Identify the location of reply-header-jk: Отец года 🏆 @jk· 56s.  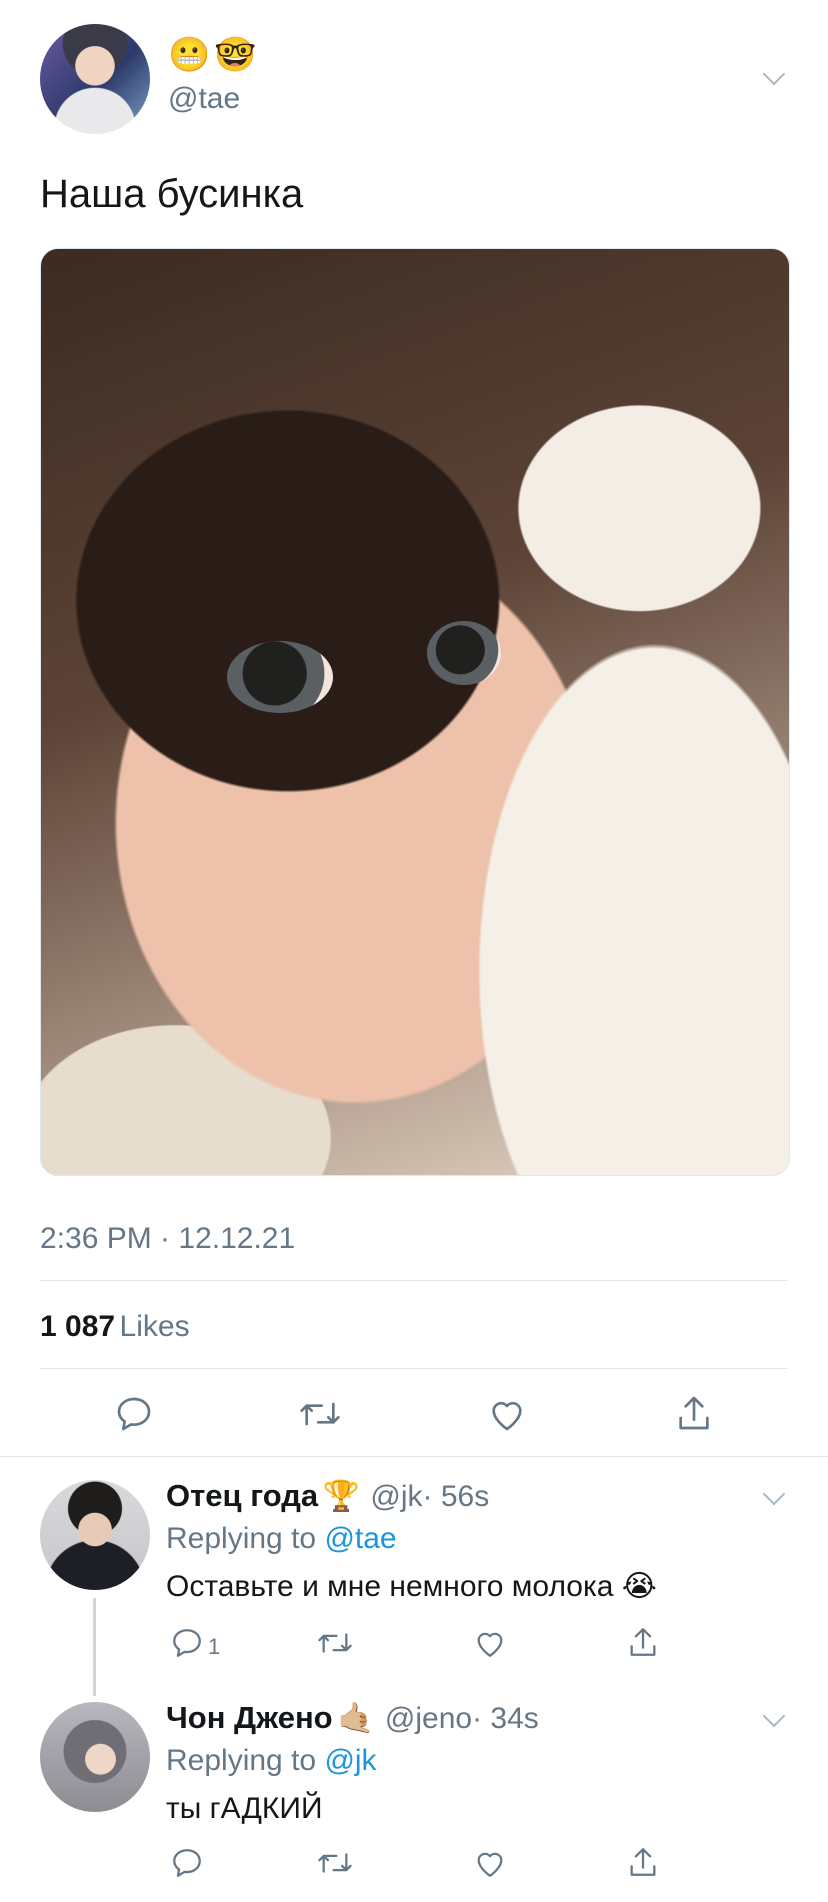
(327, 1496).